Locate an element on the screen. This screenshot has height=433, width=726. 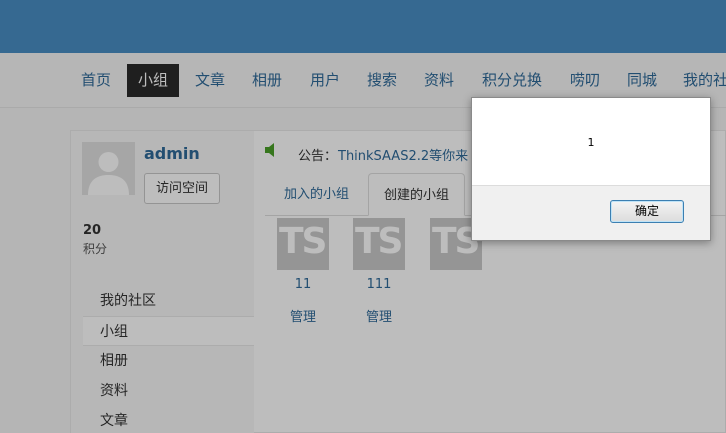
dialog-ok-button: 确定 is located at coordinates (647, 211).